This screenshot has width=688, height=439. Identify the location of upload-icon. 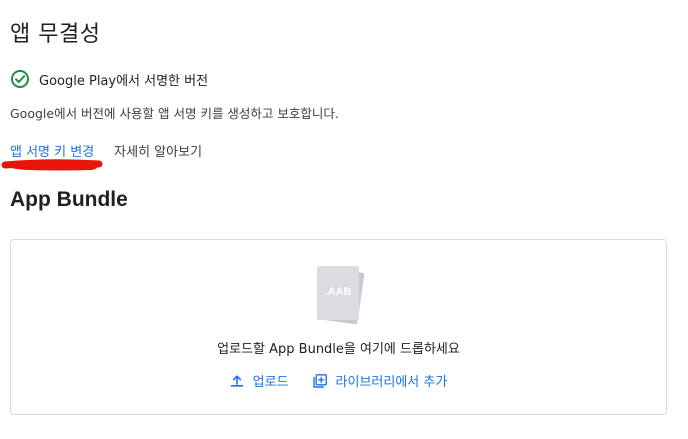
(236, 380).